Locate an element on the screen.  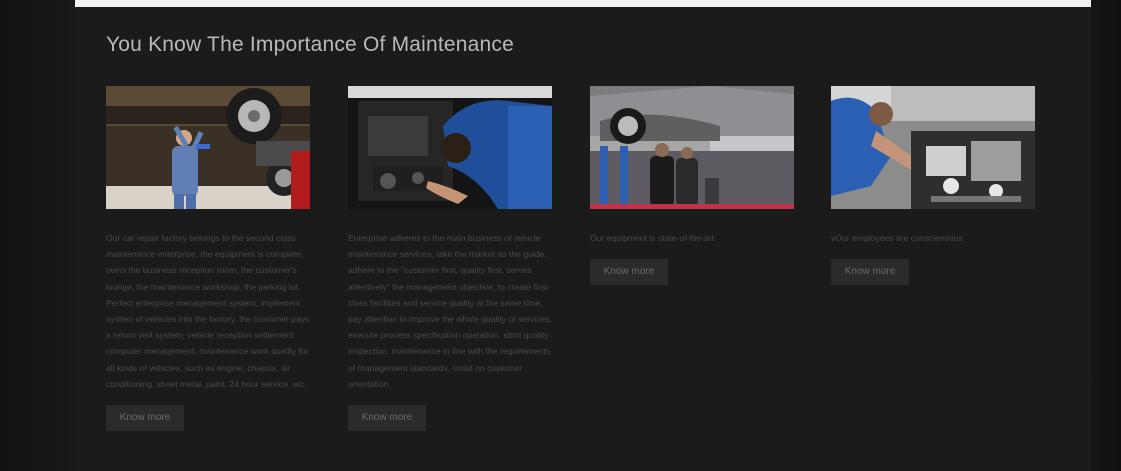
car-on-lift-icon is located at coordinates (692, 147).